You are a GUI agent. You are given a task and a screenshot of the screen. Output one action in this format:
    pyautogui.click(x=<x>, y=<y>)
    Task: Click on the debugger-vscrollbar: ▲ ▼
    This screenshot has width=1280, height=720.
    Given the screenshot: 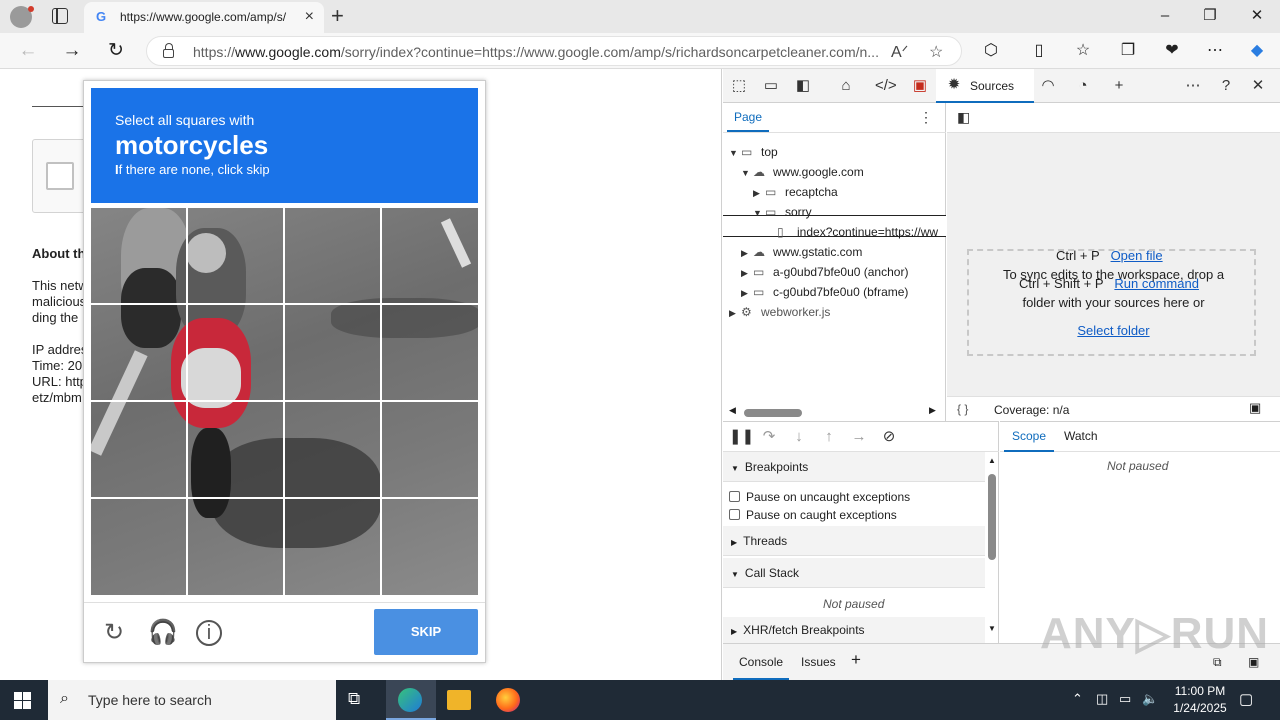 What is the action you would take?
    pyautogui.click(x=992, y=548)
    